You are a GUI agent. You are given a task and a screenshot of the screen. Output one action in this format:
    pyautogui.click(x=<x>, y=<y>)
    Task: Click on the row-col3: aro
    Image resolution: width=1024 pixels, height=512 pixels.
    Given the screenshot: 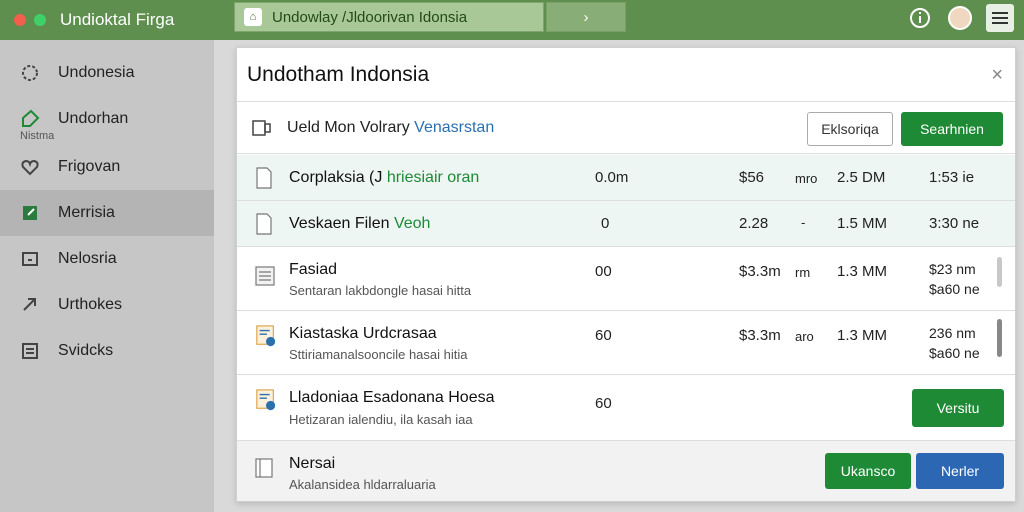 What is the action you would take?
    pyautogui.click(x=804, y=336)
    